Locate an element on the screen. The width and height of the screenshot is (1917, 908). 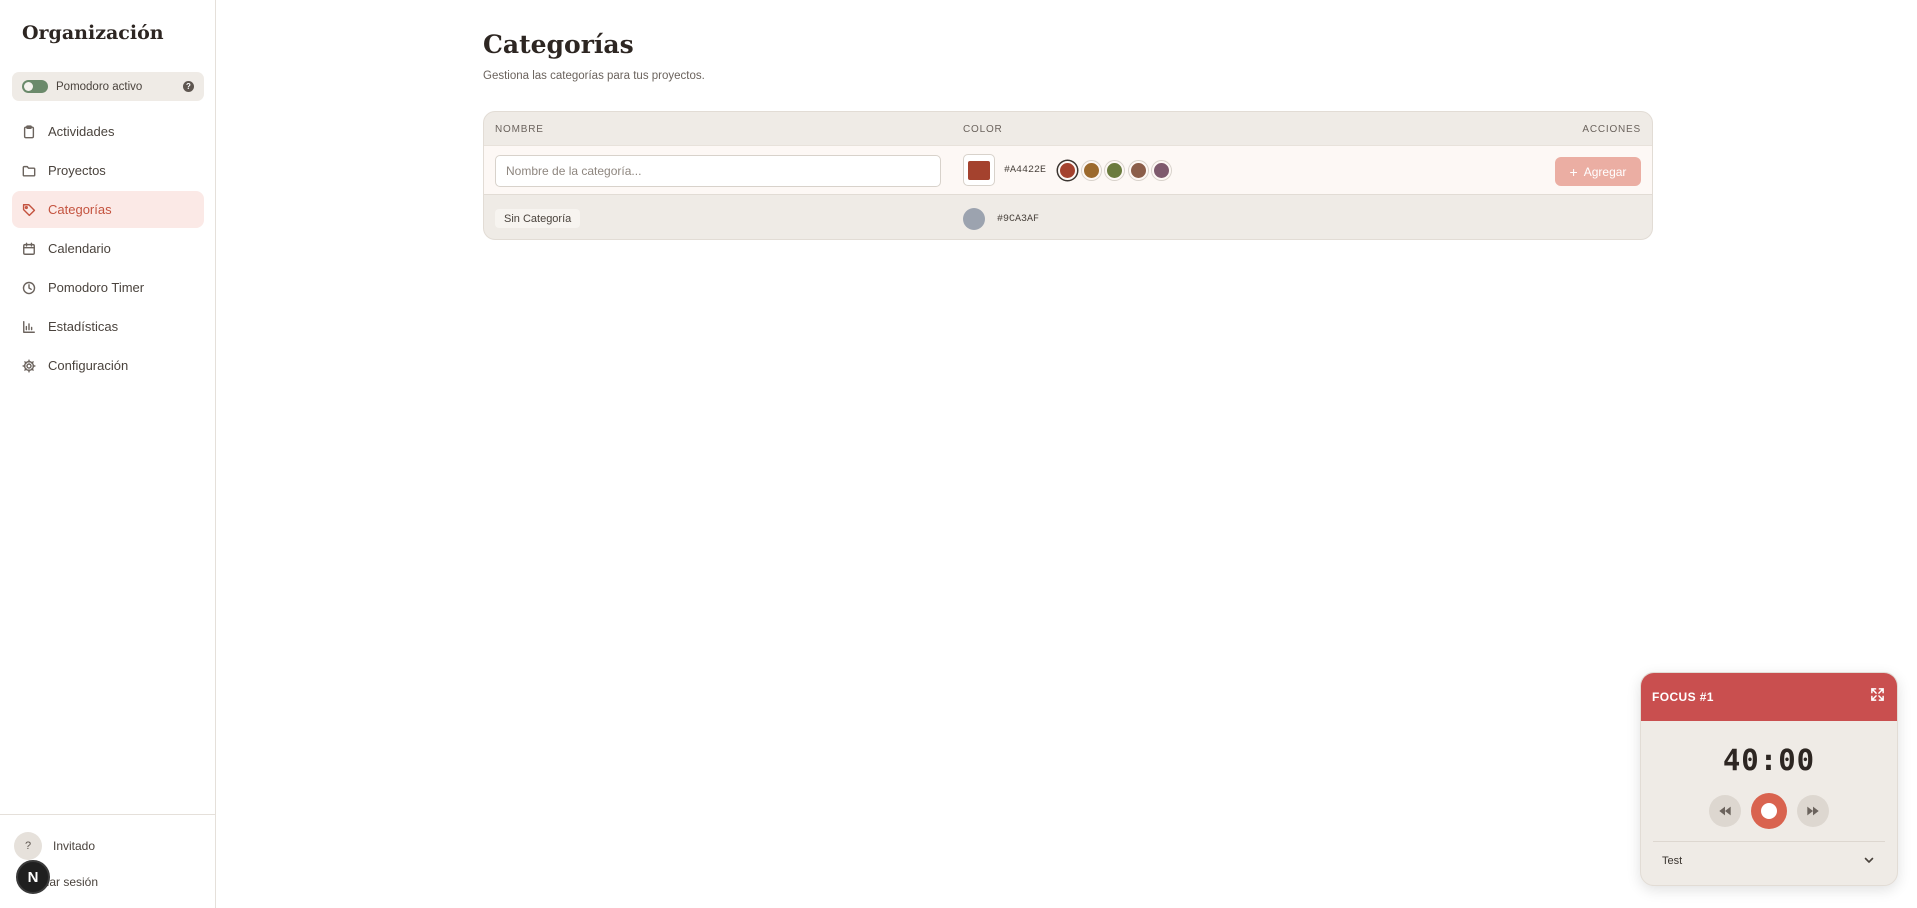
sidebar-item-label: Proyectos is located at coordinates (77, 170).